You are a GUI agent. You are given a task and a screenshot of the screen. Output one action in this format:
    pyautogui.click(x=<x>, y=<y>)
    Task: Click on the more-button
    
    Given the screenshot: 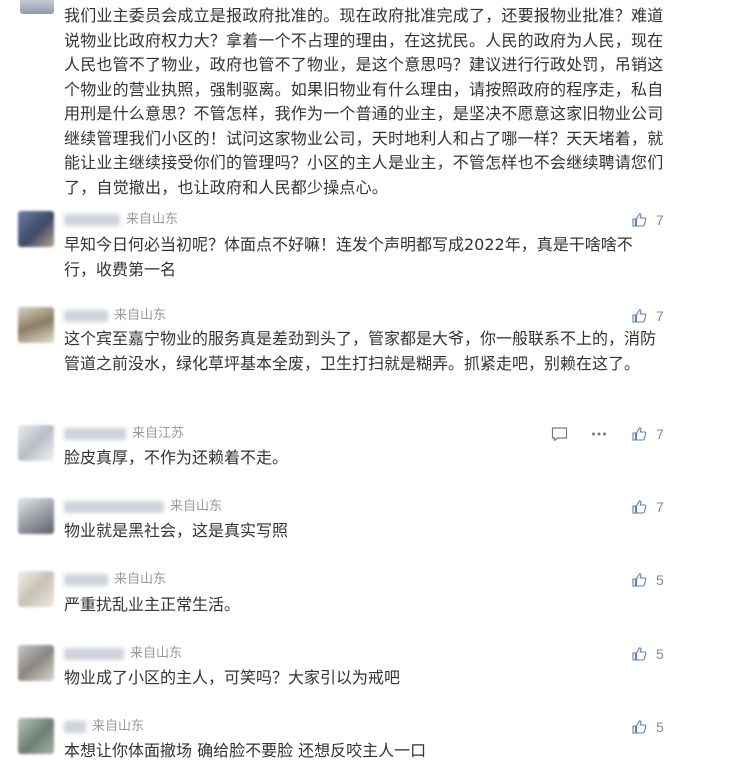 What is the action you would take?
    pyautogui.click(x=599, y=434)
    